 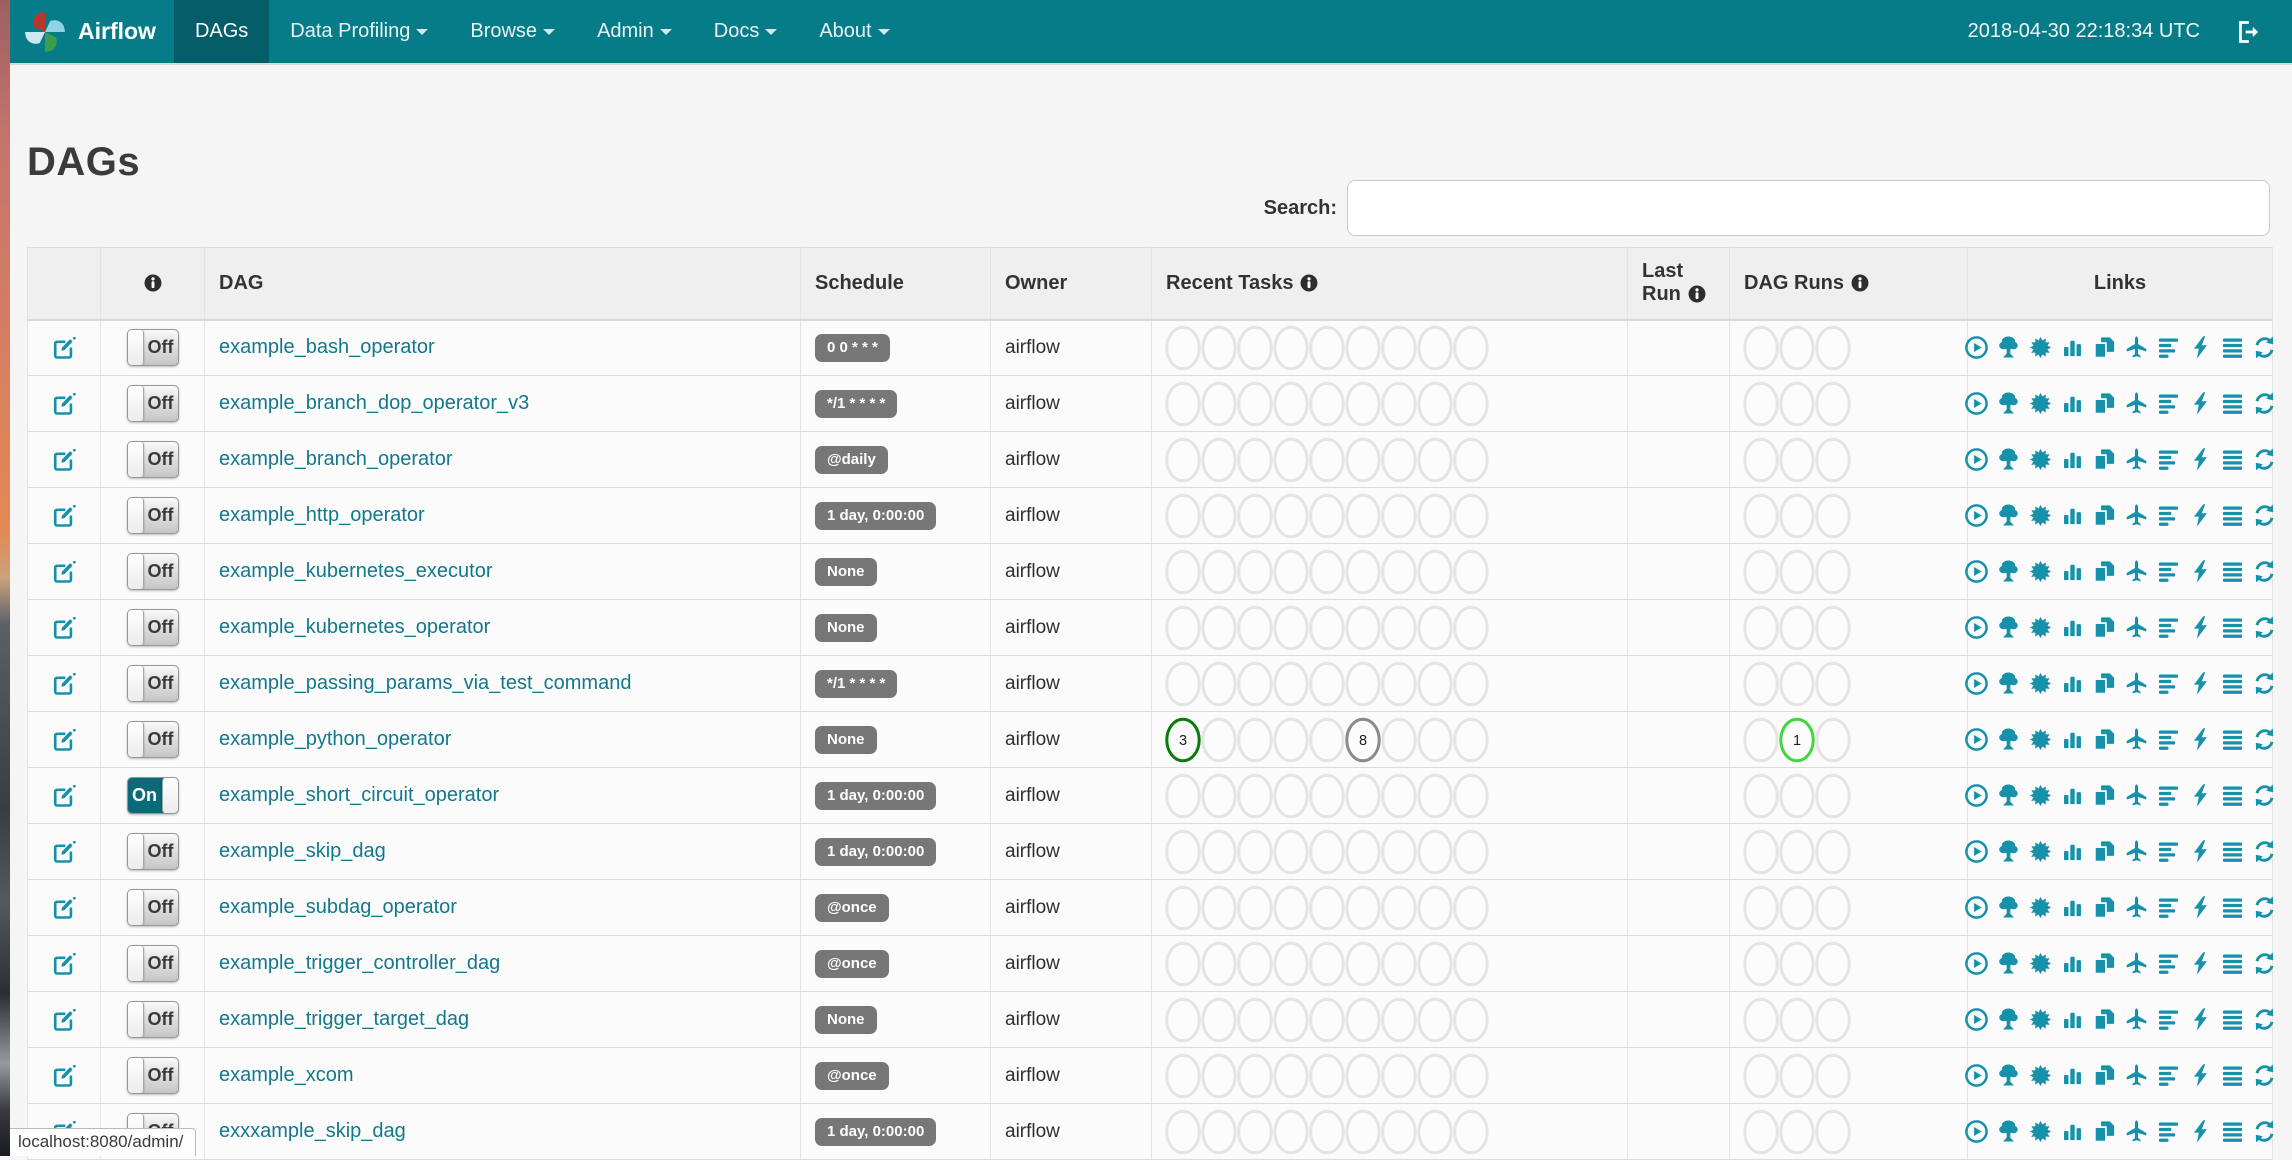 I want to click on dag-link: example_branch_dop_operator_v3, so click(x=374, y=403).